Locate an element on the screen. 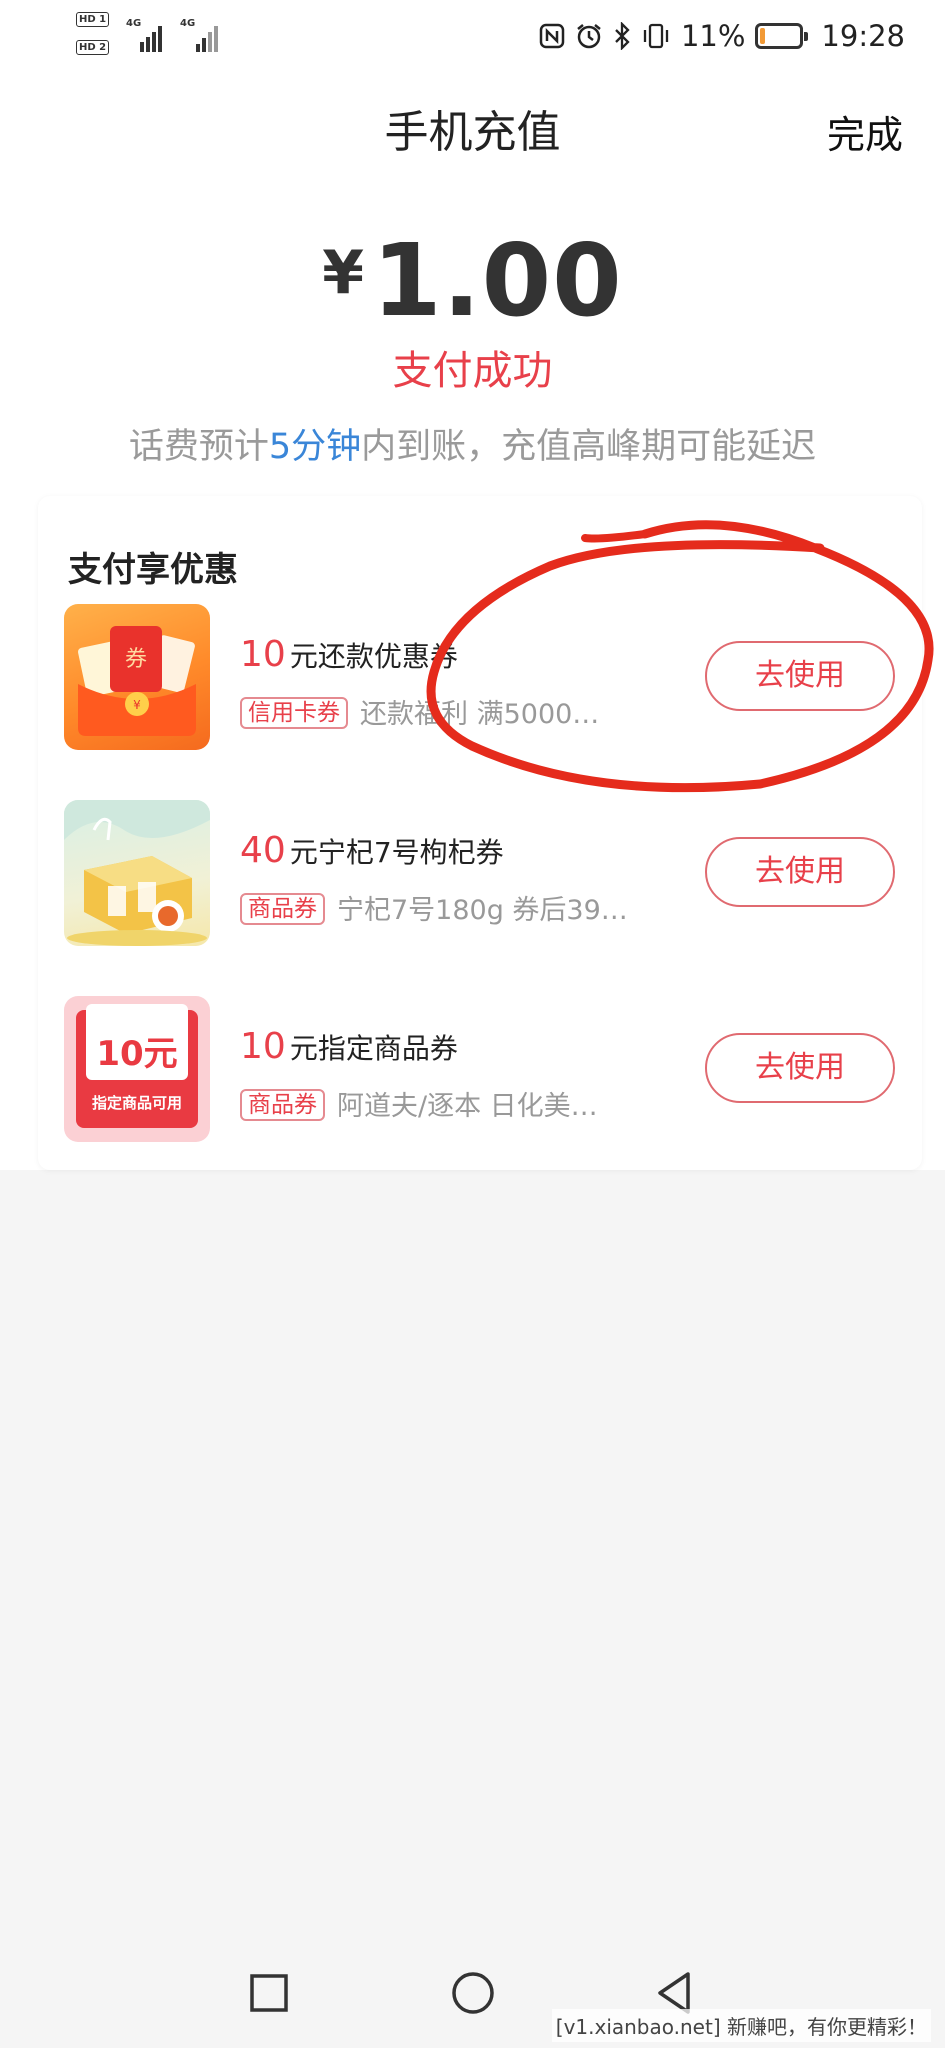 The height and width of the screenshot is (2048, 945). clock: 19:28 is located at coordinates (863, 36).